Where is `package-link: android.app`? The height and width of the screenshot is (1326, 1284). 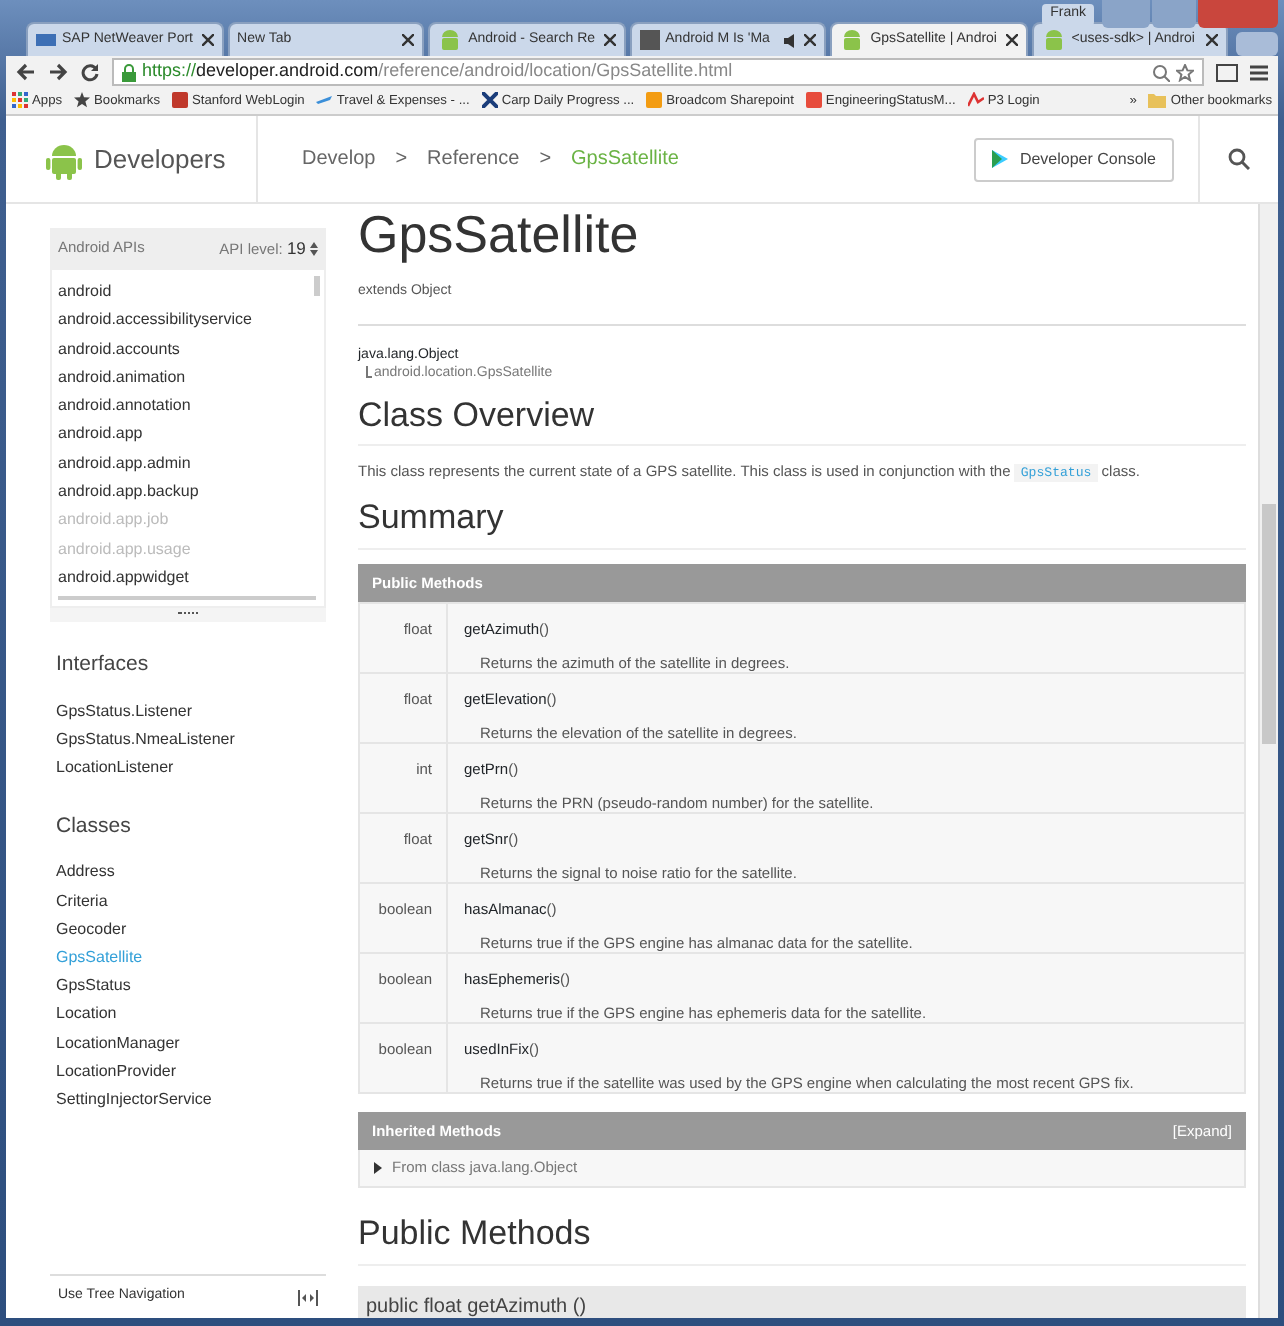
package-link: android.app is located at coordinates (187, 435).